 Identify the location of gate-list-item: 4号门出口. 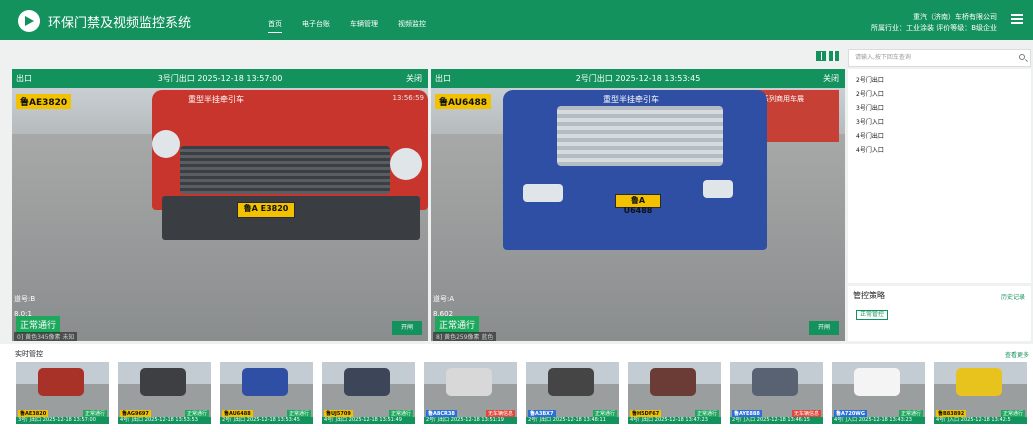
(870, 135).